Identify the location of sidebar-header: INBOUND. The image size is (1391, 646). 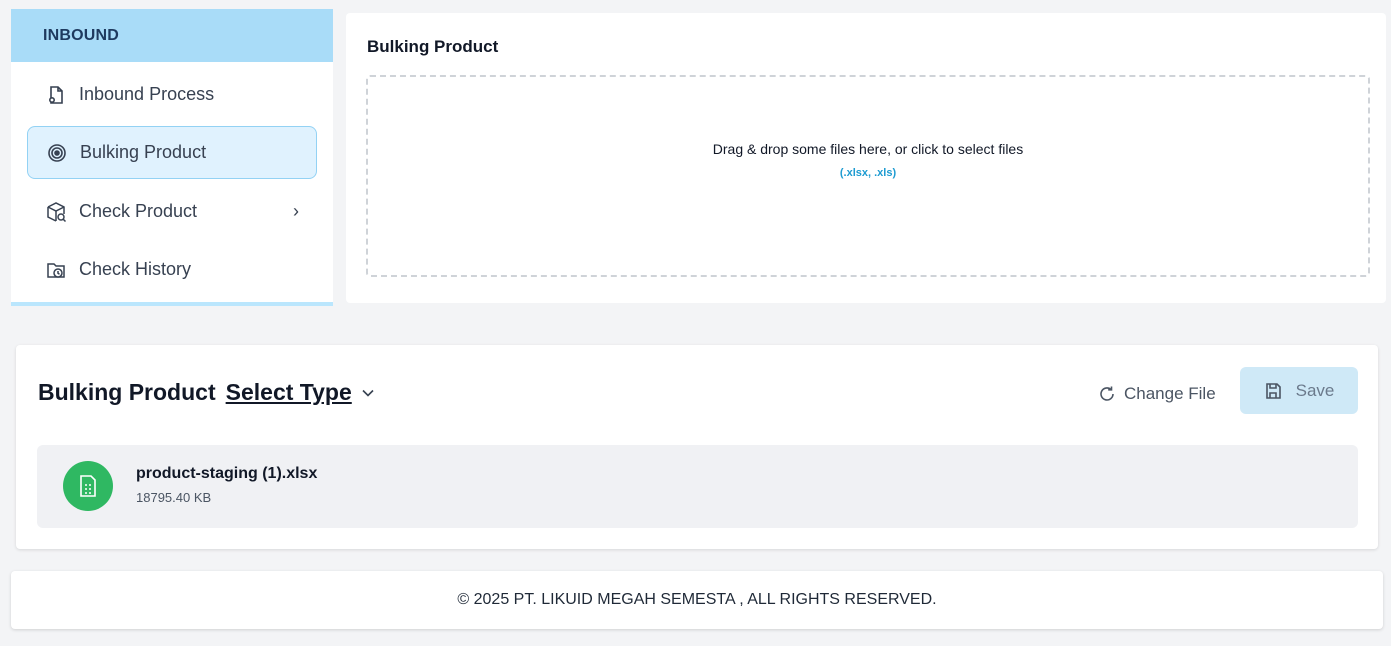
(172, 35).